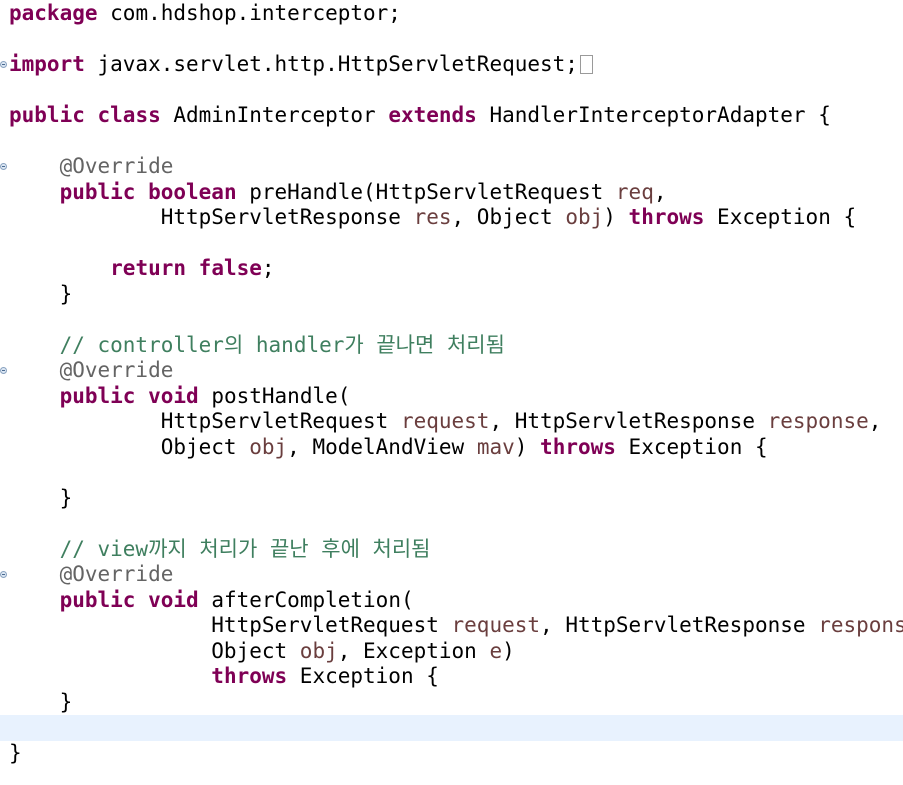  What do you see at coordinates (495, 446) in the screenshot?
I see `variable-token: mav` at bounding box center [495, 446].